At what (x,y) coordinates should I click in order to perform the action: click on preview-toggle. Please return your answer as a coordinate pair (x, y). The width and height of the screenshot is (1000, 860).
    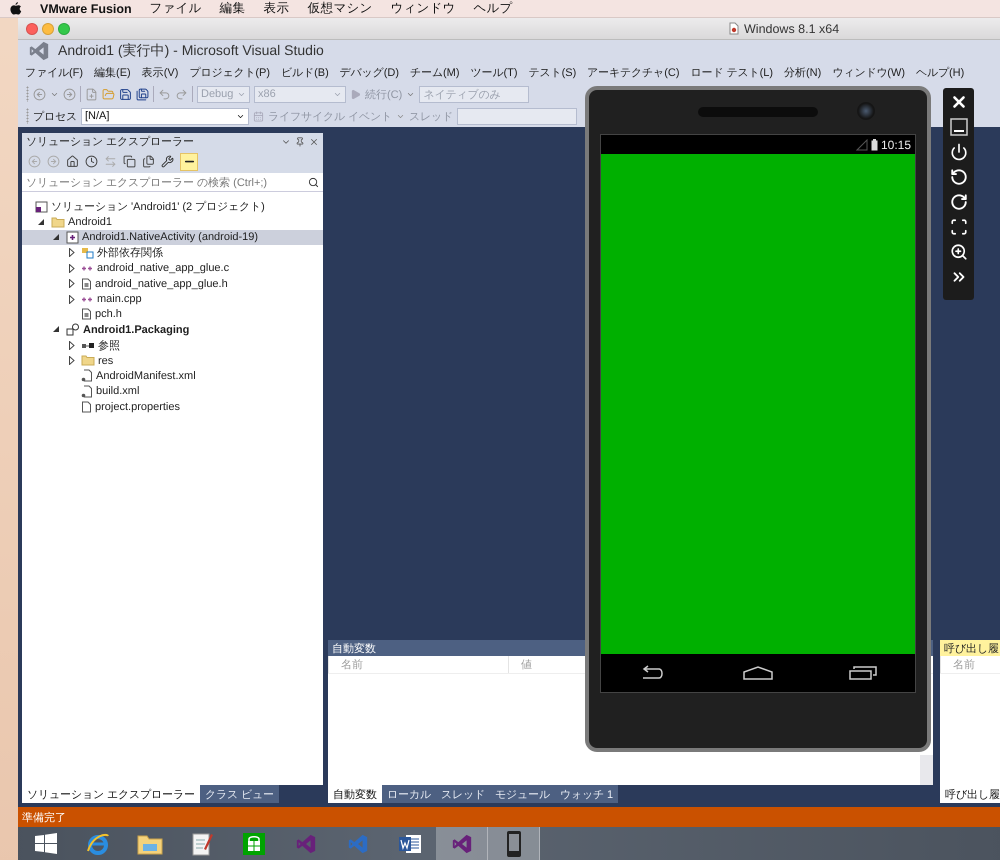
    Looking at the image, I should click on (189, 161).